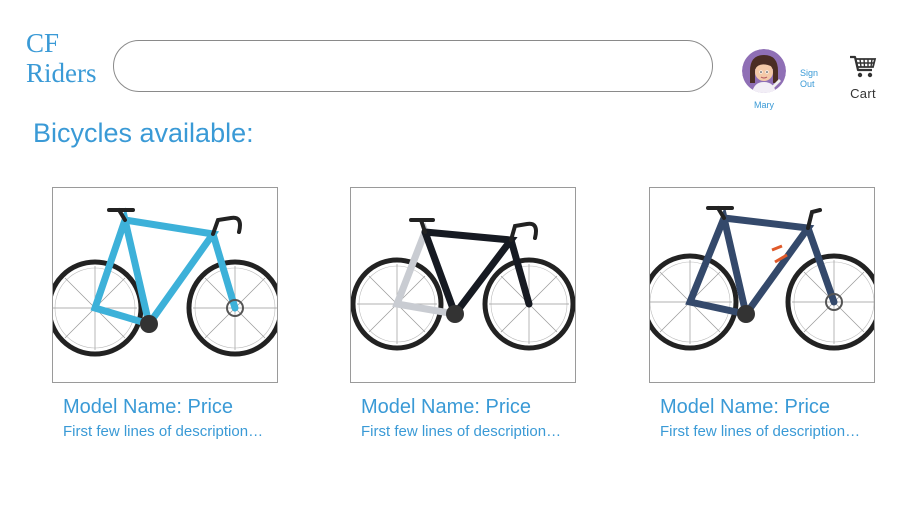 This screenshot has width=915, height=515. Describe the element at coordinates (863, 66) in the screenshot. I see `shopping-cart-icon` at that location.